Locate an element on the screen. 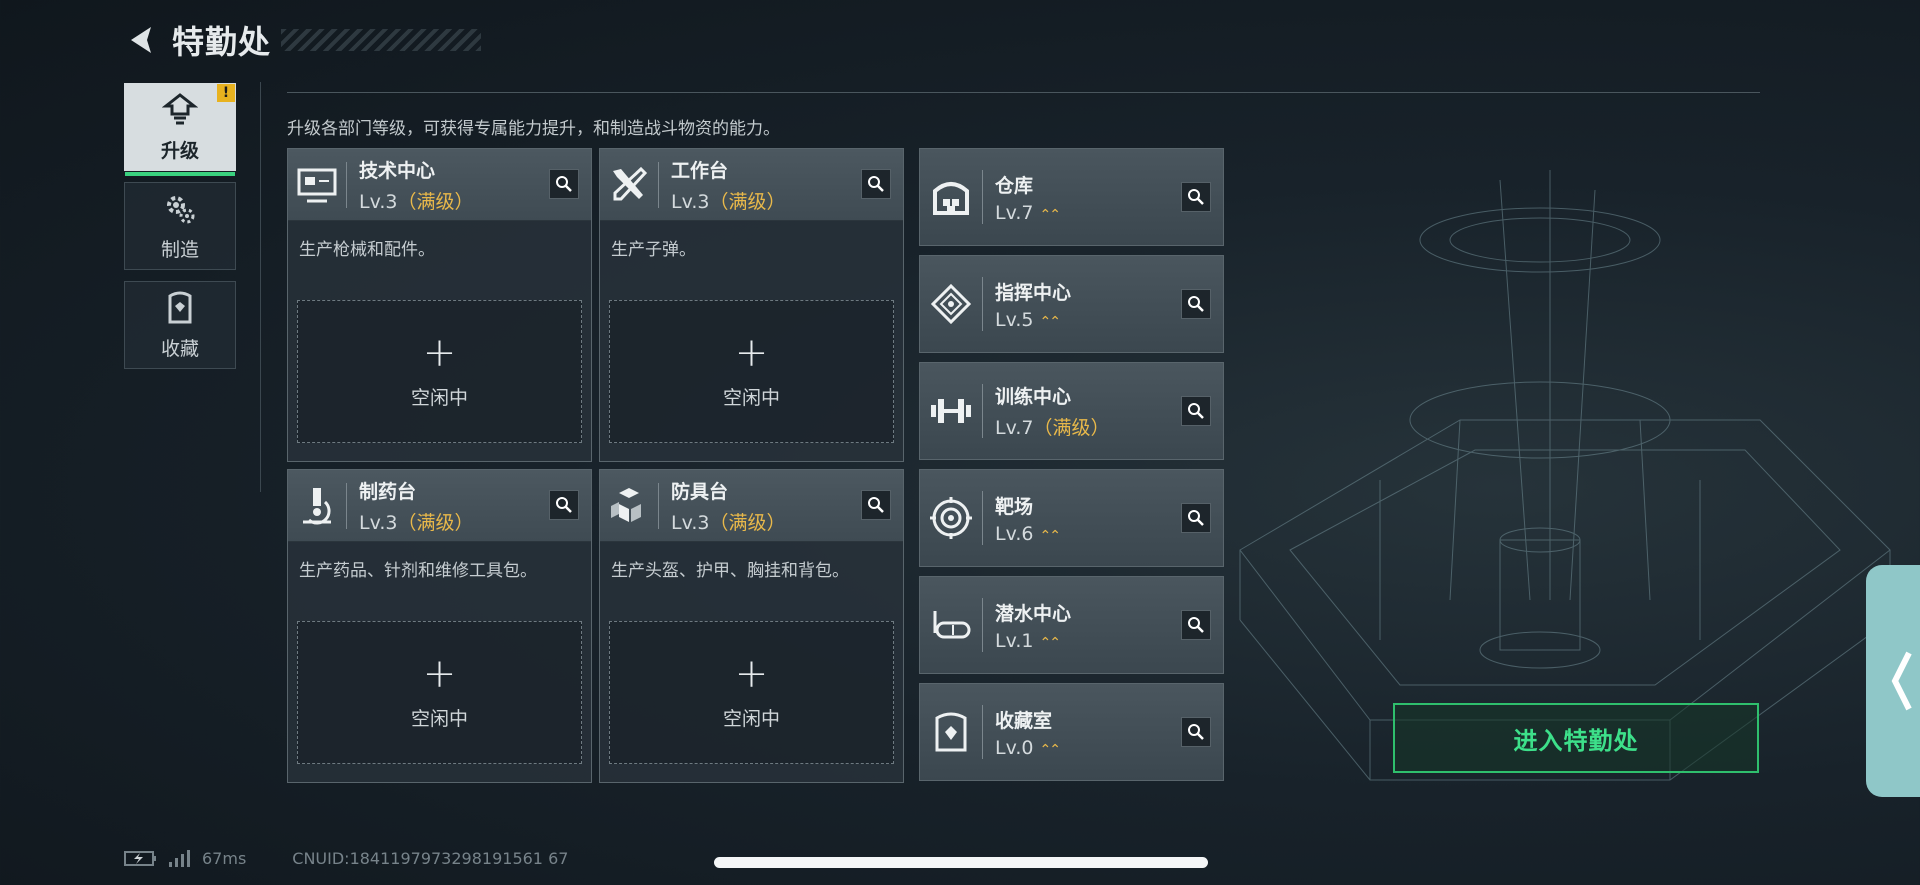  side-nav: ! 升级 制造 收藏 is located at coordinates (181, 231).